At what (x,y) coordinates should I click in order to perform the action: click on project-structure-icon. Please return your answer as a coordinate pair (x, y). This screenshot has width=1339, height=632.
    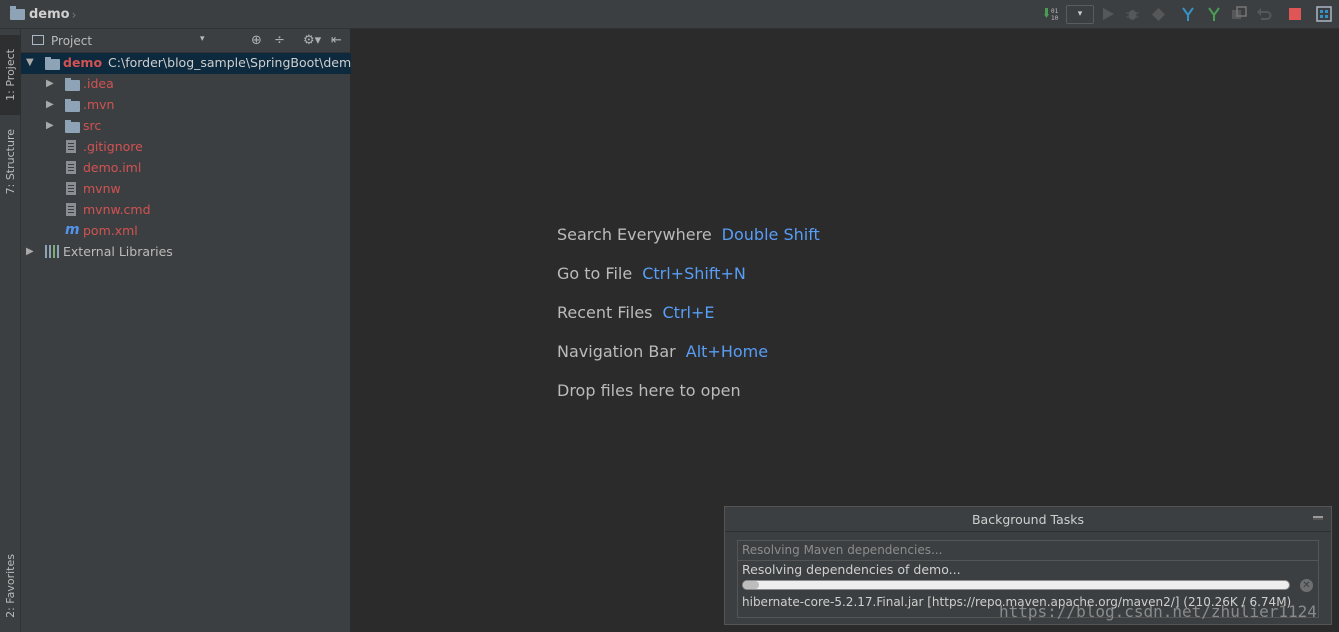
    Looking at the image, I should click on (1324, 14).